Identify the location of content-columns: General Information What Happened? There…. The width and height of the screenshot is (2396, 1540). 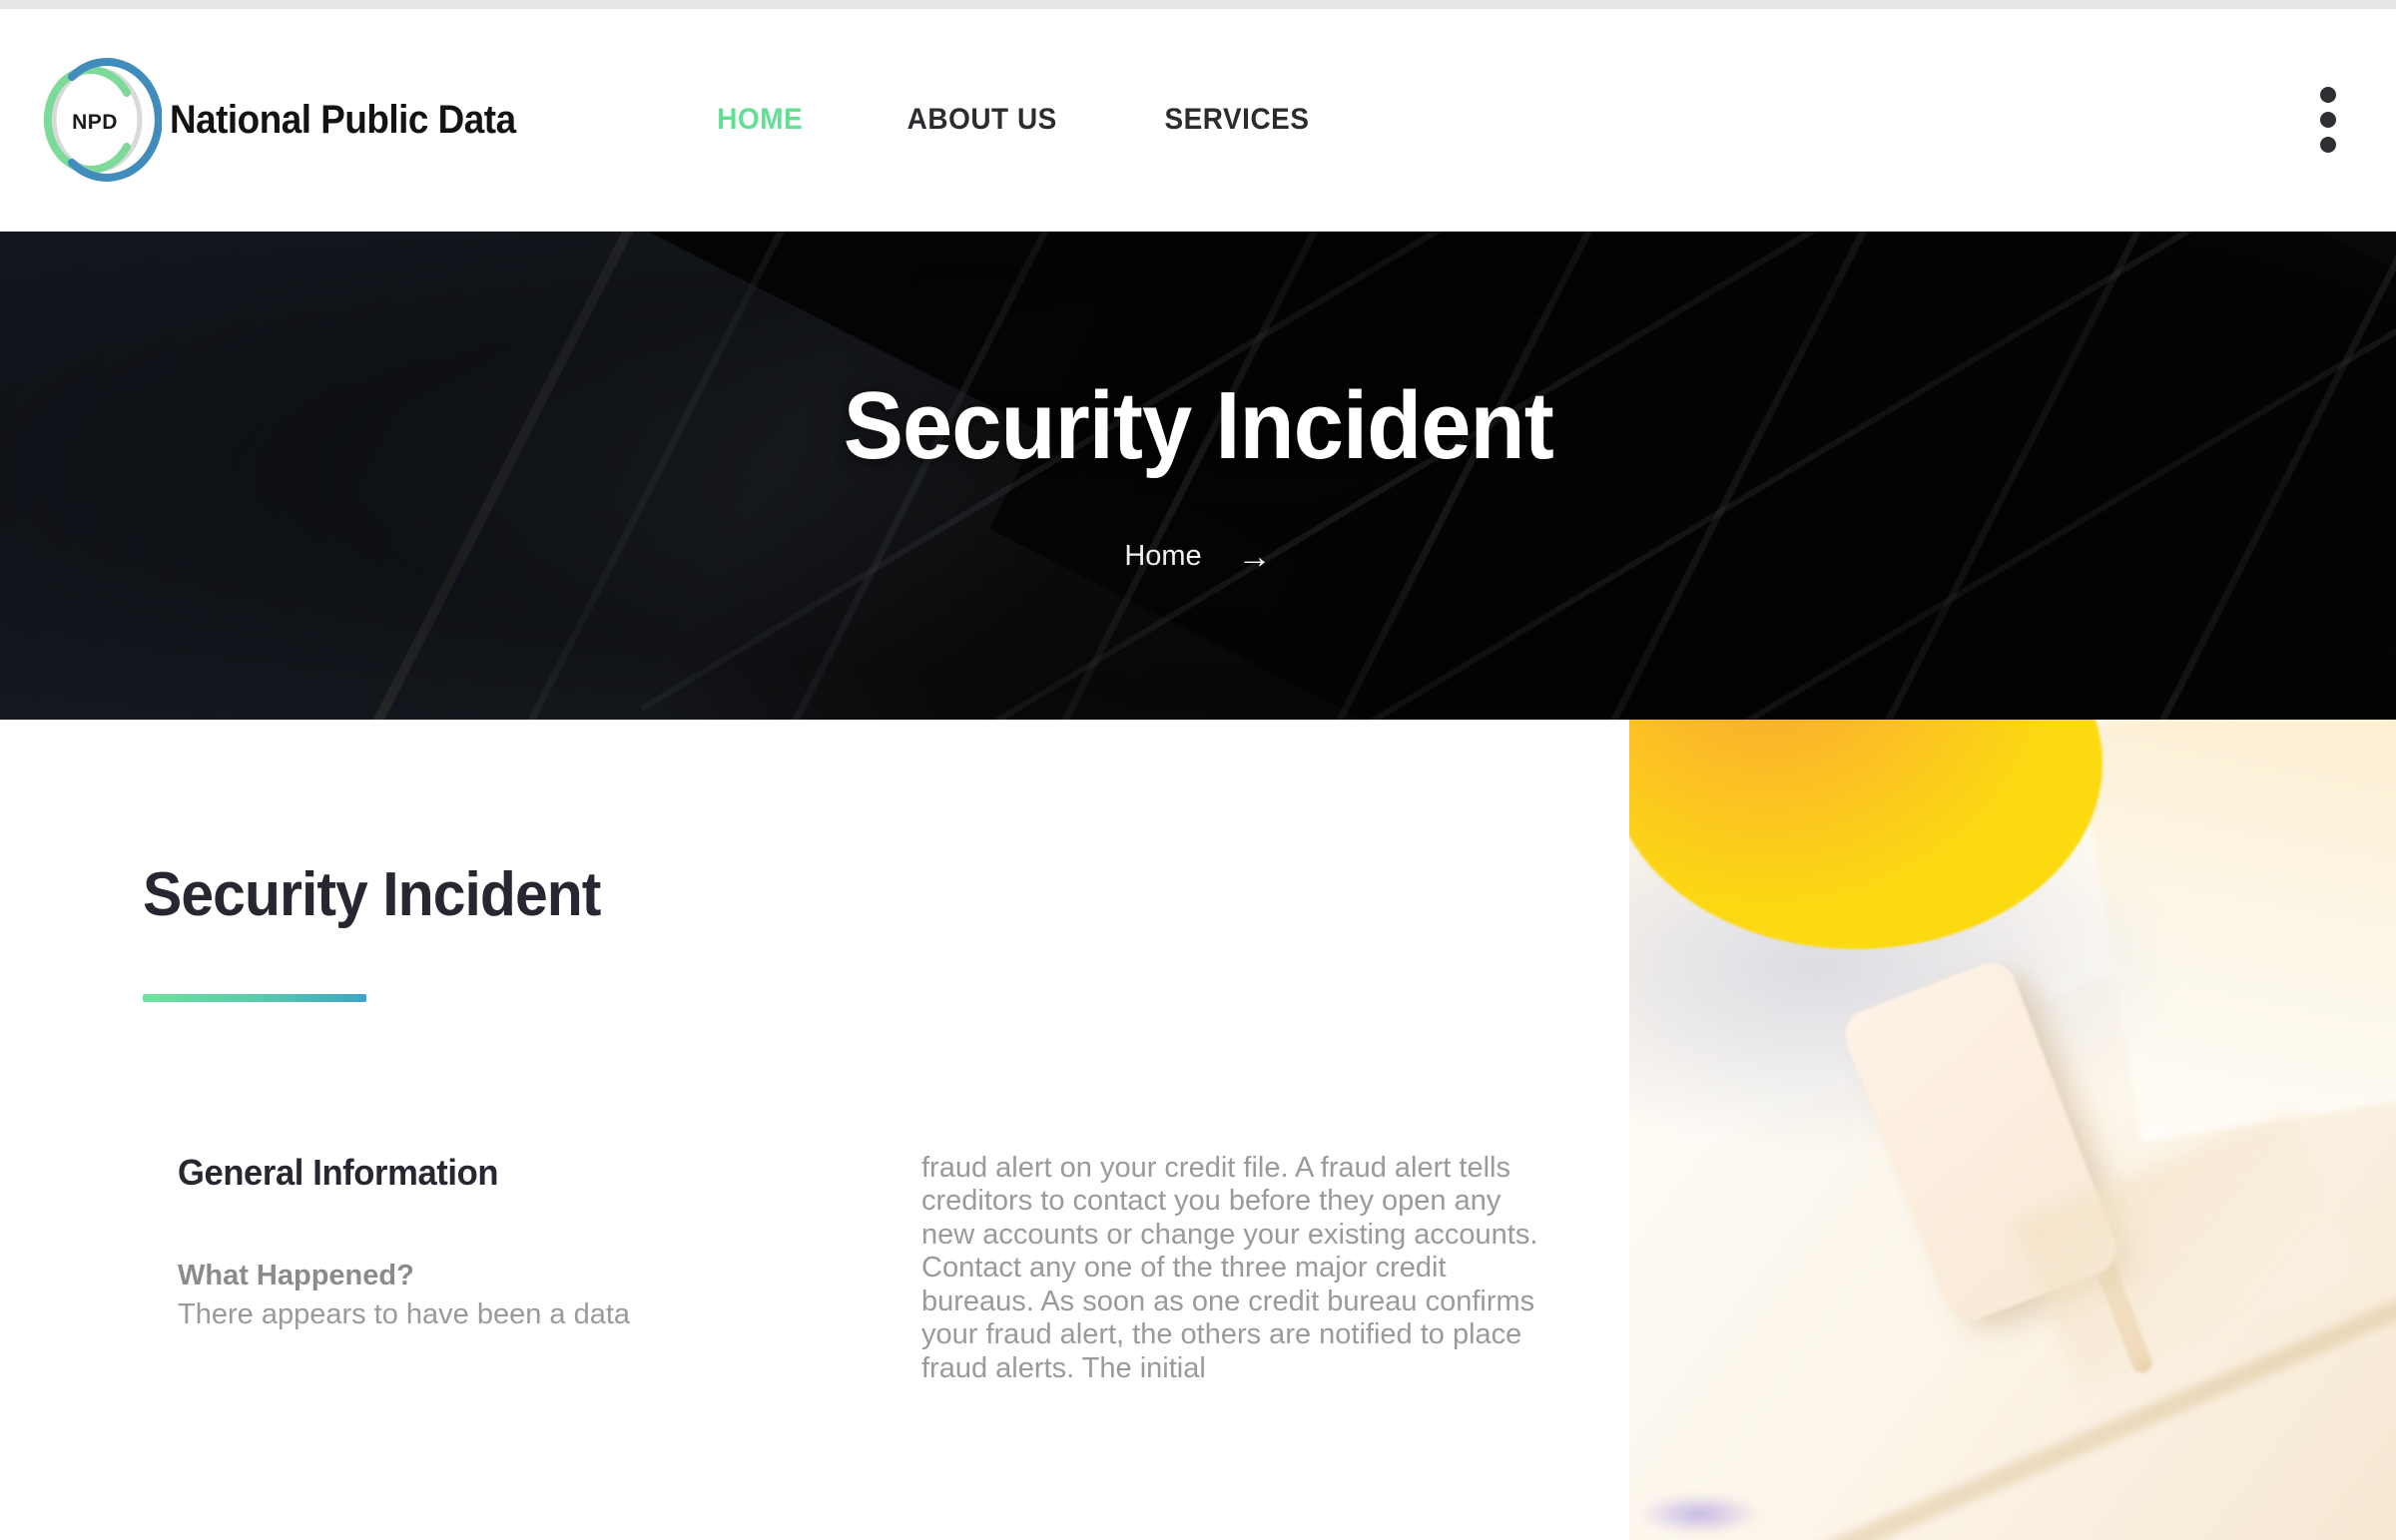
(1269, 1268).